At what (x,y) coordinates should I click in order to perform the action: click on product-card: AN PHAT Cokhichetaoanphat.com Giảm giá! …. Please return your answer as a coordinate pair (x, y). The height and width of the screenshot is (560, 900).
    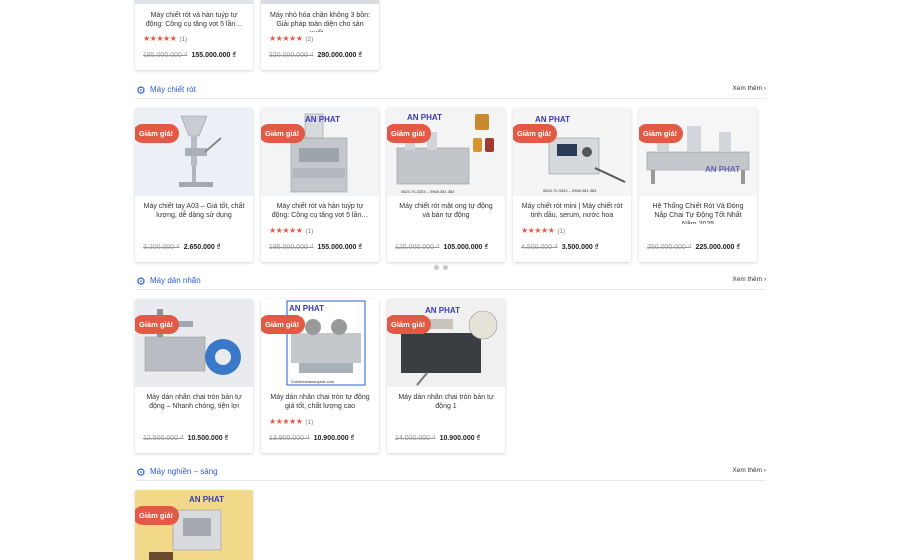
    Looking at the image, I should click on (320, 376).